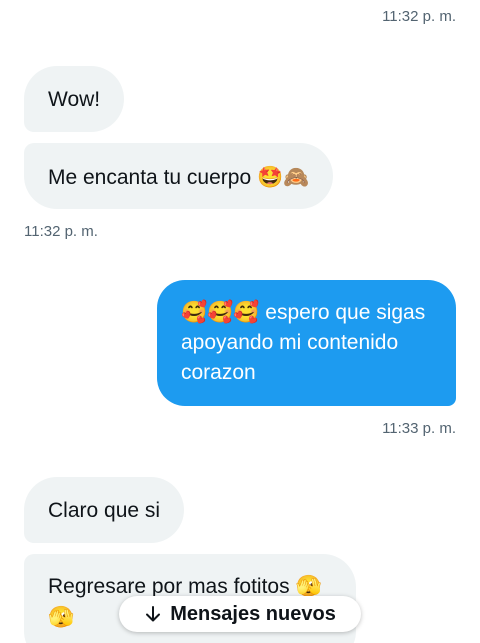 The height and width of the screenshot is (643, 480). What do you see at coordinates (283, 177) in the screenshot?
I see `emoji-star-struck-icon: 🤩🙈` at bounding box center [283, 177].